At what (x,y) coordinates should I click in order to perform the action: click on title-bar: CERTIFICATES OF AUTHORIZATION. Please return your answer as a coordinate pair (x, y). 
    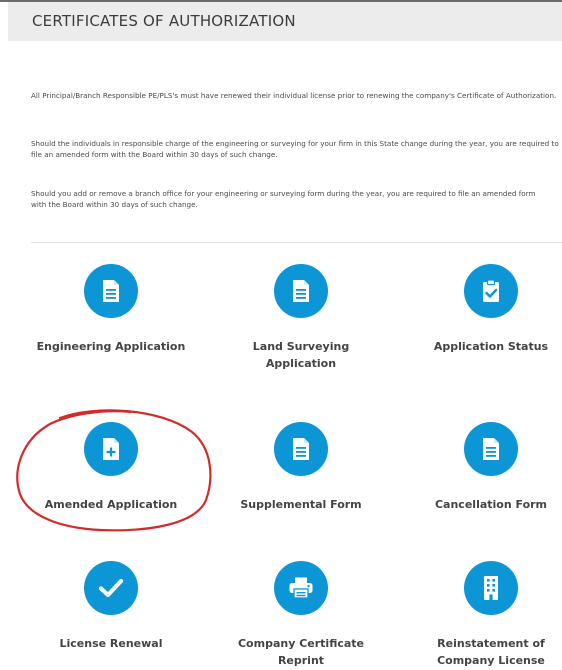
    Looking at the image, I should click on (285, 21).